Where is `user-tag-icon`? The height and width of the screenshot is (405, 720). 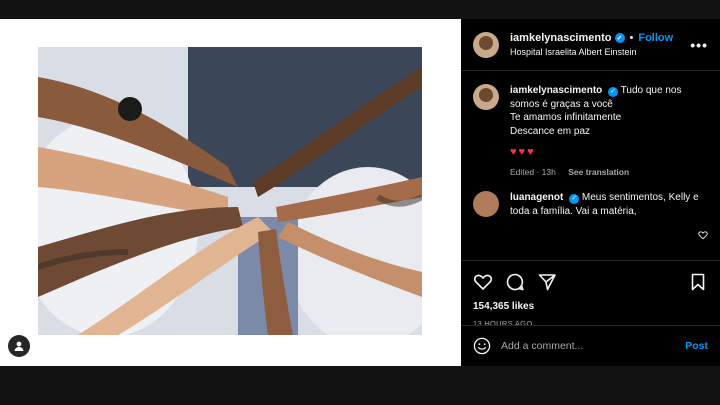 user-tag-icon is located at coordinates (19, 346).